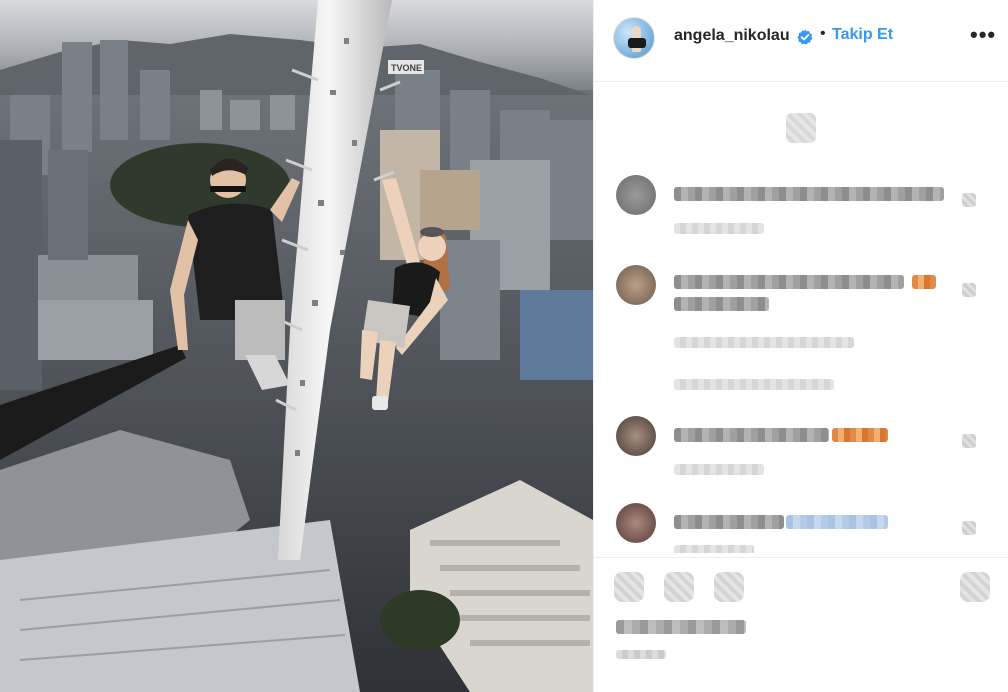 The width and height of the screenshot is (1008, 692). I want to click on comment-icon, so click(679, 587).